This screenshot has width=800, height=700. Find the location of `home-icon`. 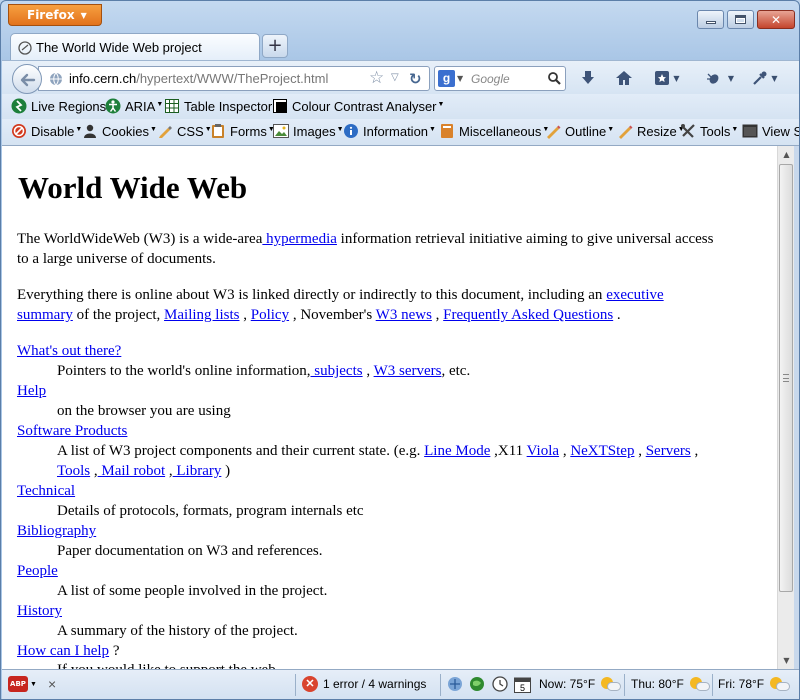

home-icon is located at coordinates (624, 78).